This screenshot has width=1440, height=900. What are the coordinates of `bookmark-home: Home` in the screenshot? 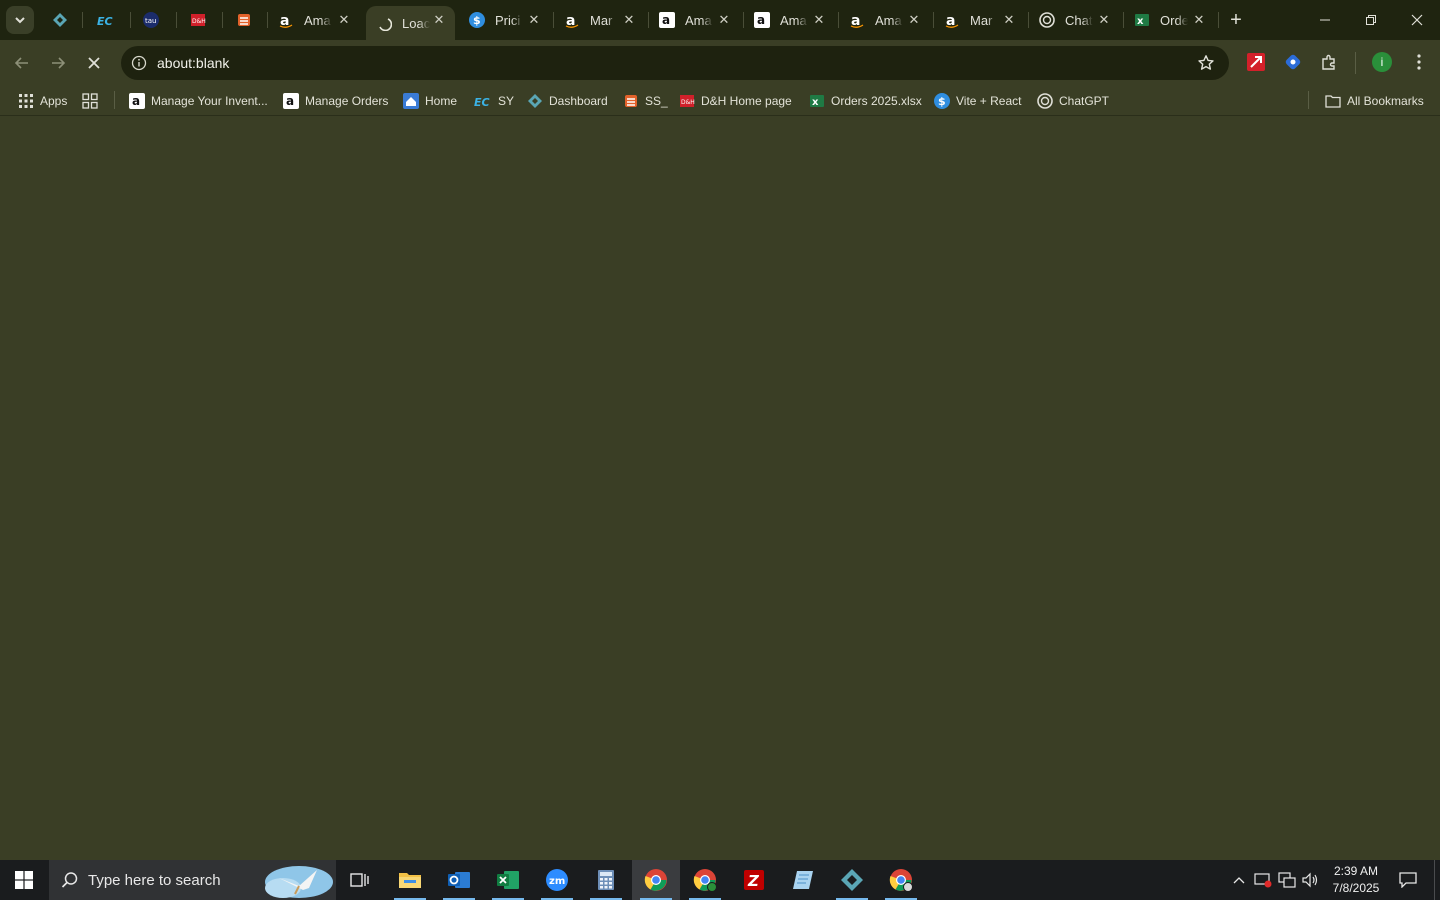 It's located at (430, 101).